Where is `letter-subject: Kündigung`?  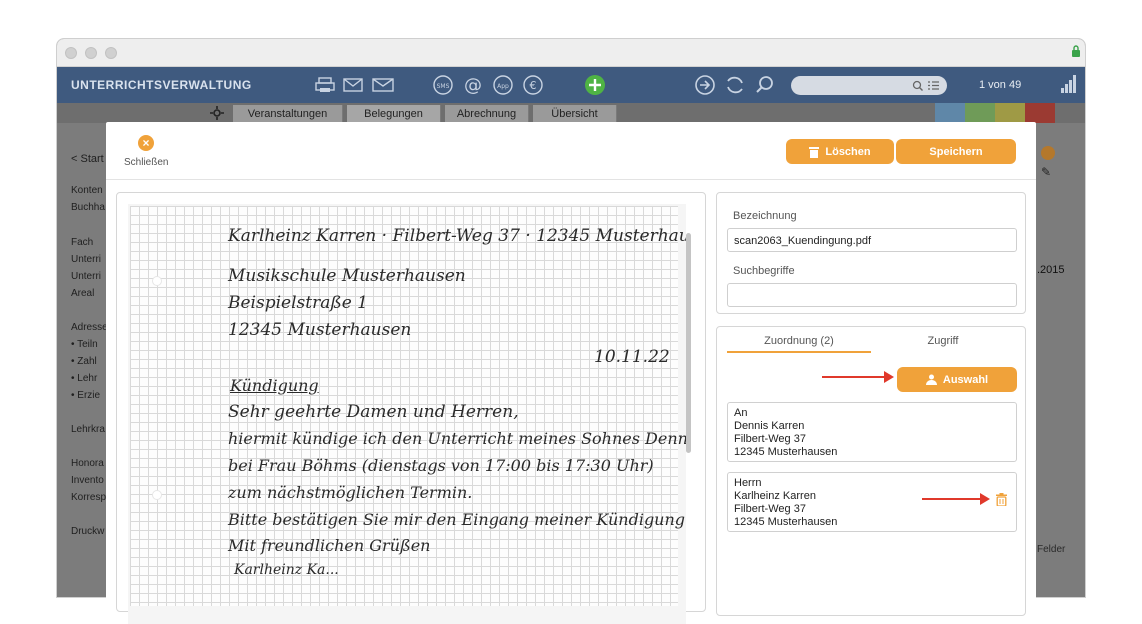
letter-subject: Kündigung is located at coordinates (274, 385).